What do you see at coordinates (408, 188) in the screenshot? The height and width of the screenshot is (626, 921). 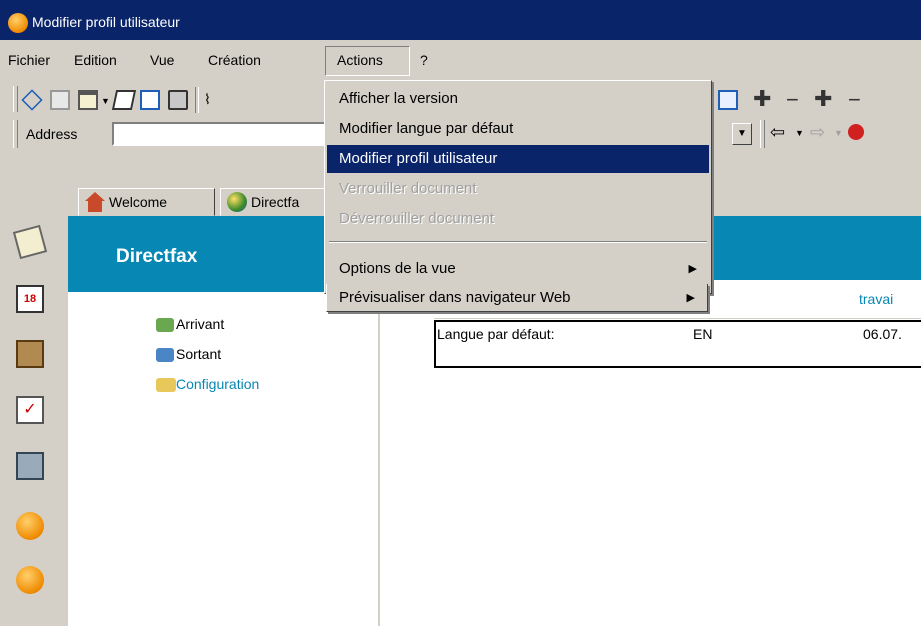 I see `menu-item-verrouiller: Verrouiller document` at bounding box center [408, 188].